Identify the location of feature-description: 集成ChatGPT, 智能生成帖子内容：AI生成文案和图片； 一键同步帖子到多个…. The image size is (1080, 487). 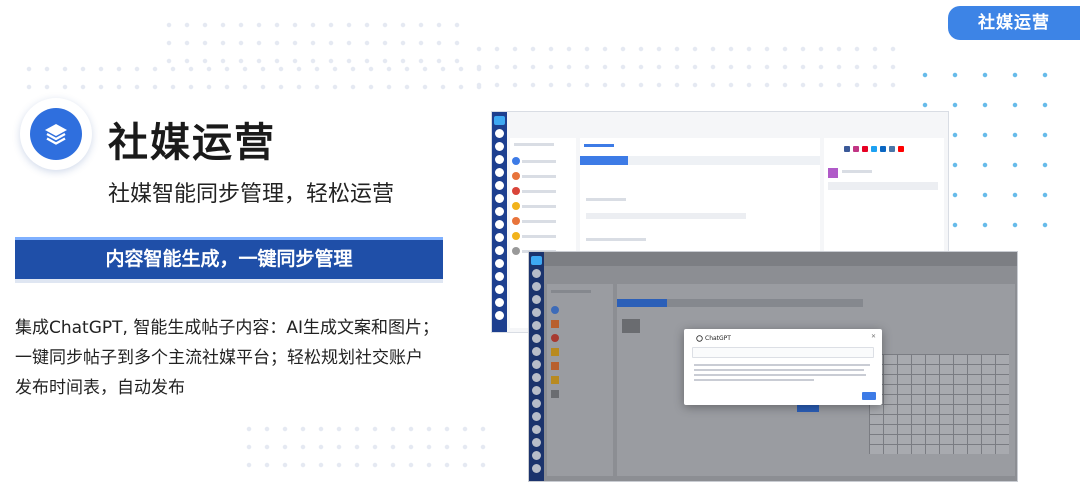
(245, 358).